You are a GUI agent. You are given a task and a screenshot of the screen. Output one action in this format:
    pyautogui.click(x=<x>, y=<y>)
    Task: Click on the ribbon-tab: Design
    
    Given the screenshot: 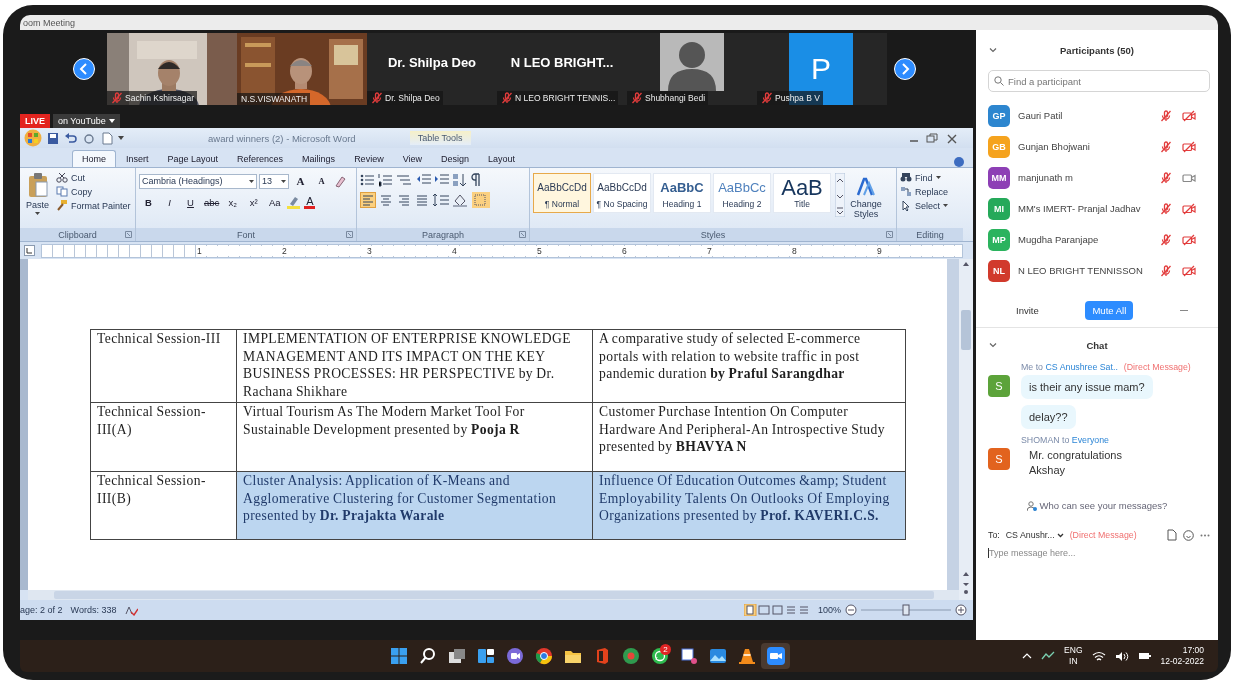 What is the action you would take?
    pyautogui.click(x=455, y=159)
    